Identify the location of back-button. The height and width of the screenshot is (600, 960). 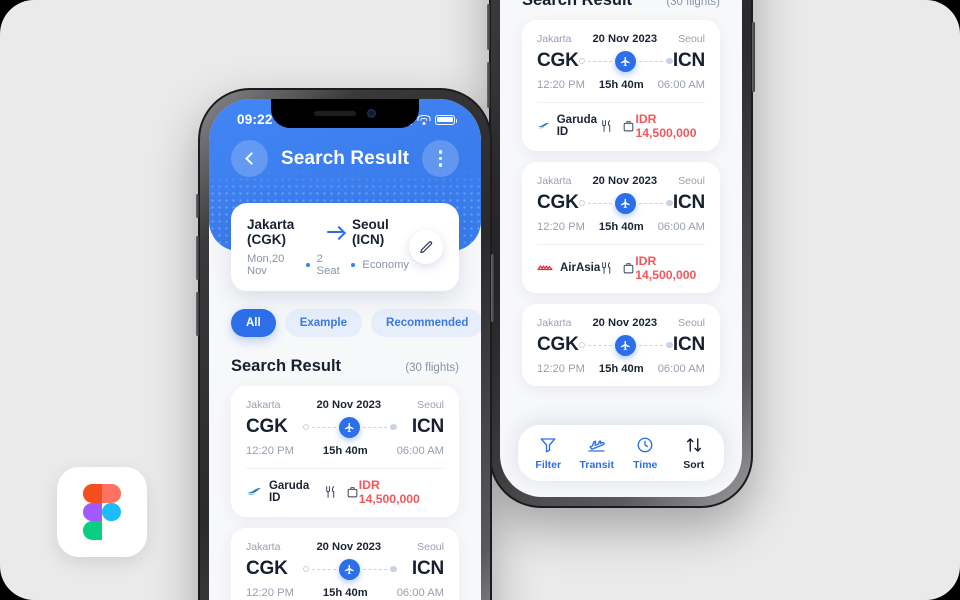
(249, 158).